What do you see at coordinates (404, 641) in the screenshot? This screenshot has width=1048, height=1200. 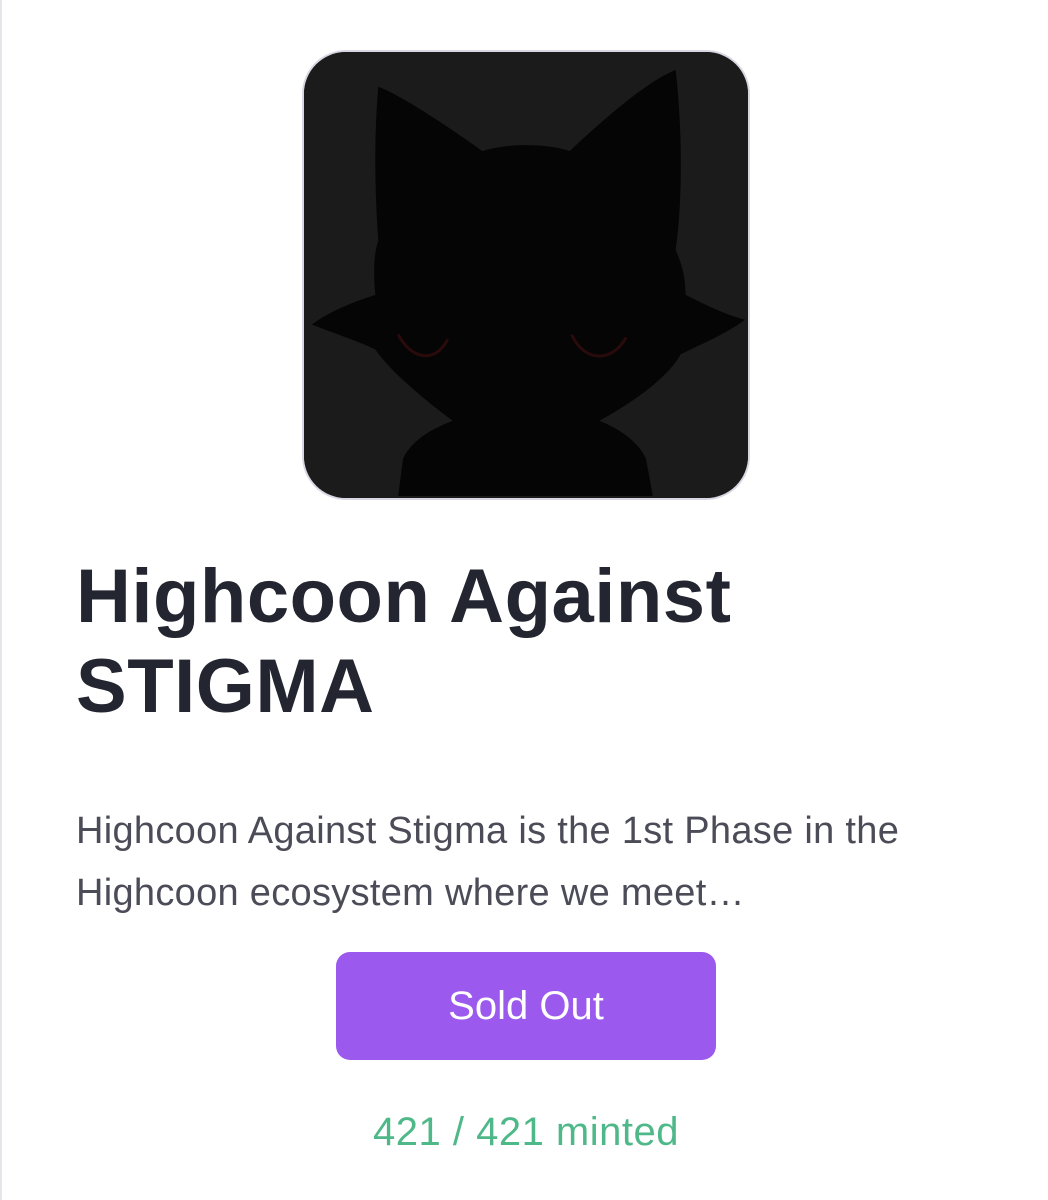 I see `collection-title: Highcoon Against STIGMA` at bounding box center [404, 641].